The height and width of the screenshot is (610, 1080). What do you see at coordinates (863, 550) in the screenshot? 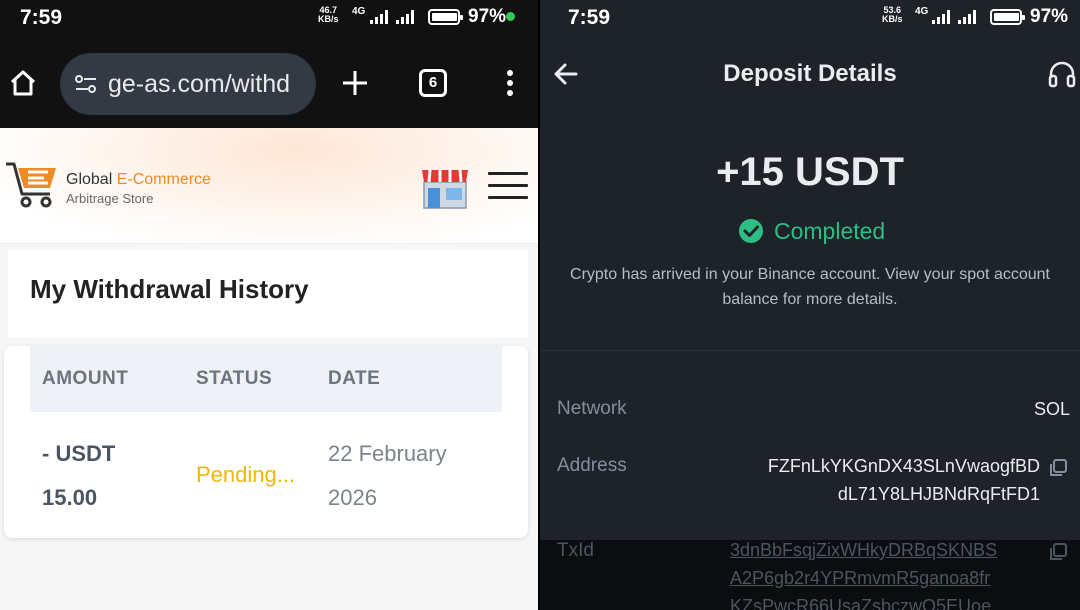
I see `txid-line-1: 3dnBbFsqjZixWHkyDRBqSKNBS` at bounding box center [863, 550].